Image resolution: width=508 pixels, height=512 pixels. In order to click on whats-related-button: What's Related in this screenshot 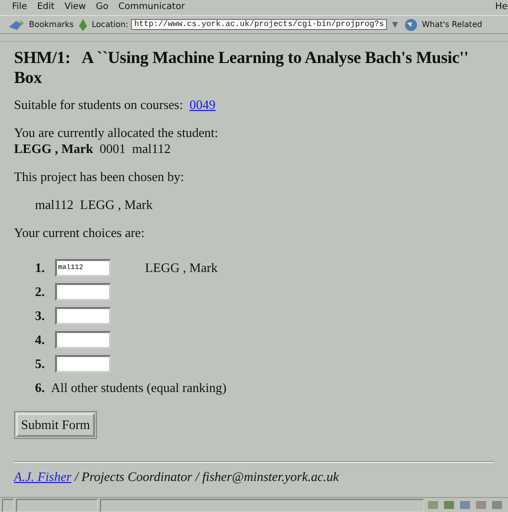, I will do `click(452, 25)`.